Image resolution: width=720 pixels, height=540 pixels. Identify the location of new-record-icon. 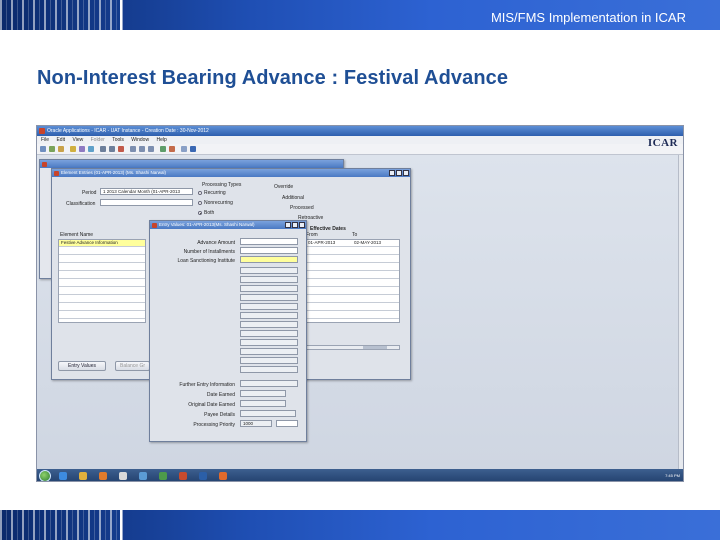
(103, 149).